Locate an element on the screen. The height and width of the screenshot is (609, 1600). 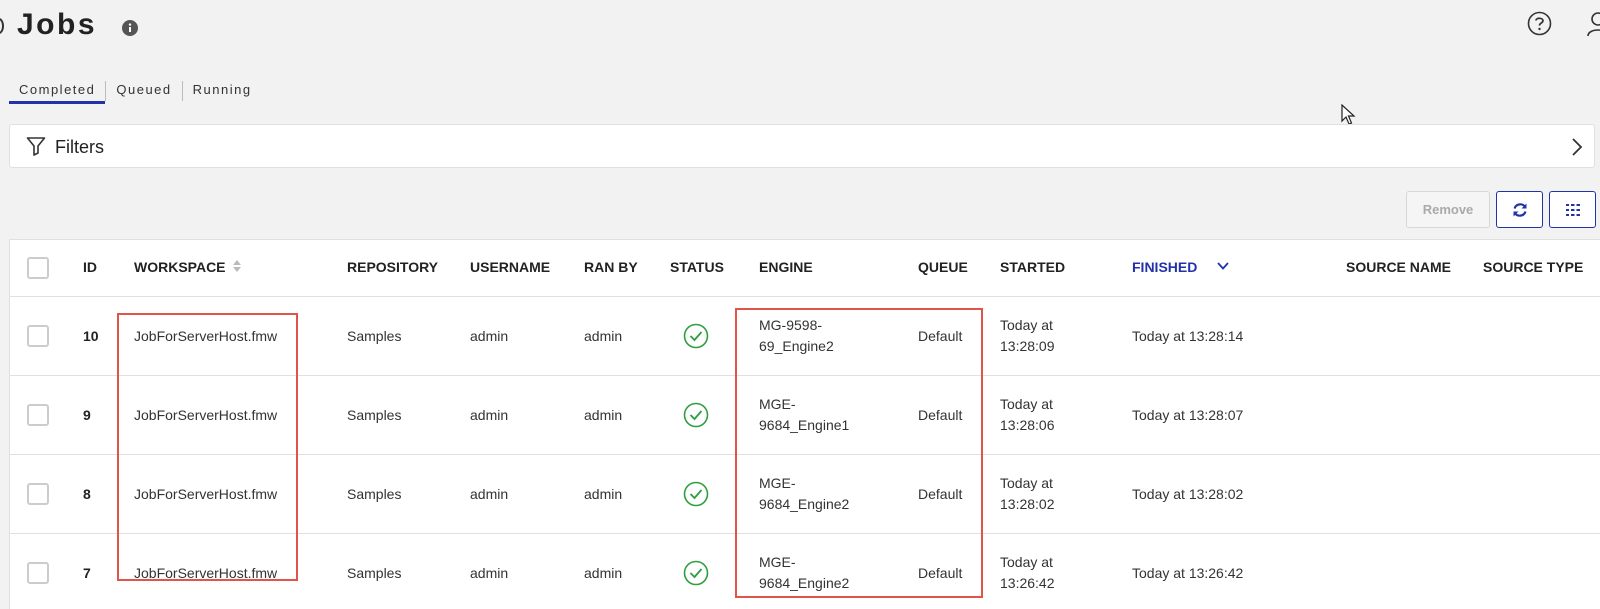
column-settings-button is located at coordinates (1572, 209).